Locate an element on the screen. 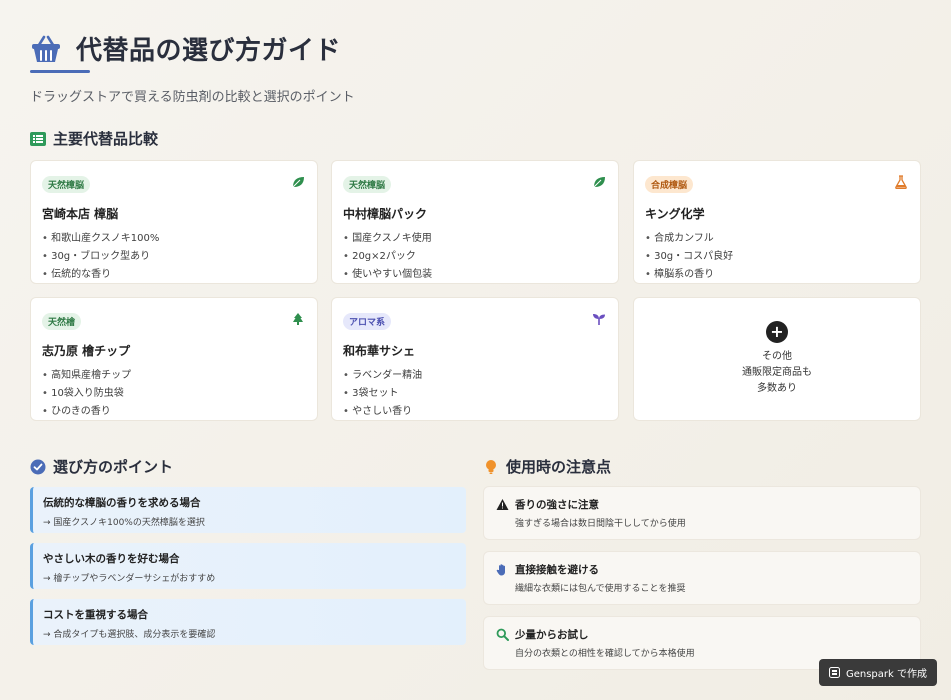 Image resolution: width=951 pixels, height=700 pixels. plus-icon: + is located at coordinates (777, 332).